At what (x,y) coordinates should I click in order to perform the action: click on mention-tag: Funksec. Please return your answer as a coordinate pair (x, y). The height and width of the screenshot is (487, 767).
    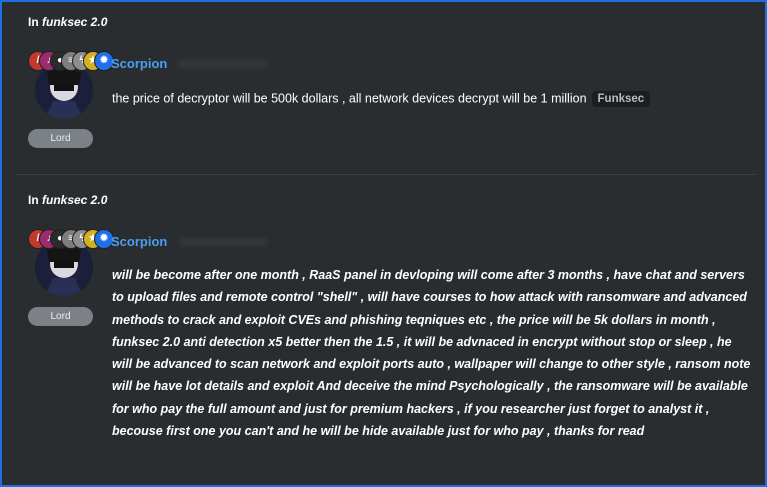
    Looking at the image, I should click on (621, 99).